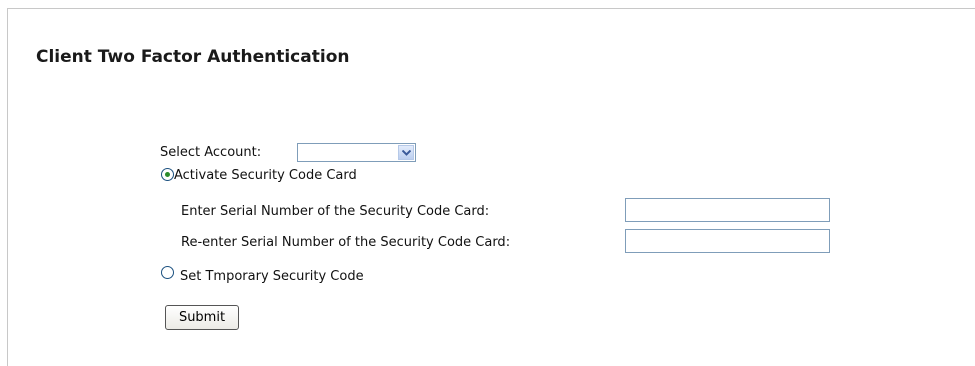 This screenshot has height=366, width=975. I want to click on serial-number-input, so click(727, 210).